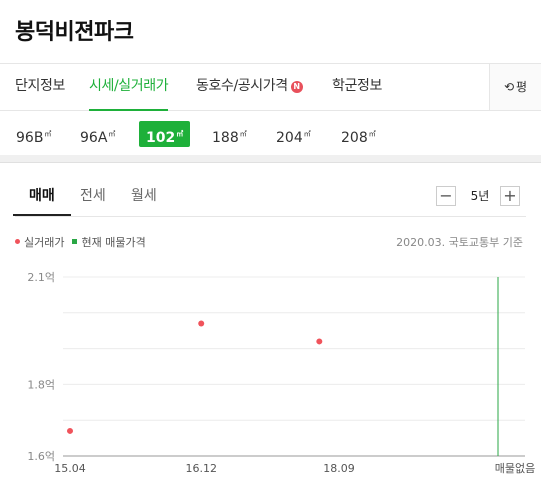 The width and height of the screenshot is (541, 502). I want to click on actual-price-marker-icon, so click(17, 241).